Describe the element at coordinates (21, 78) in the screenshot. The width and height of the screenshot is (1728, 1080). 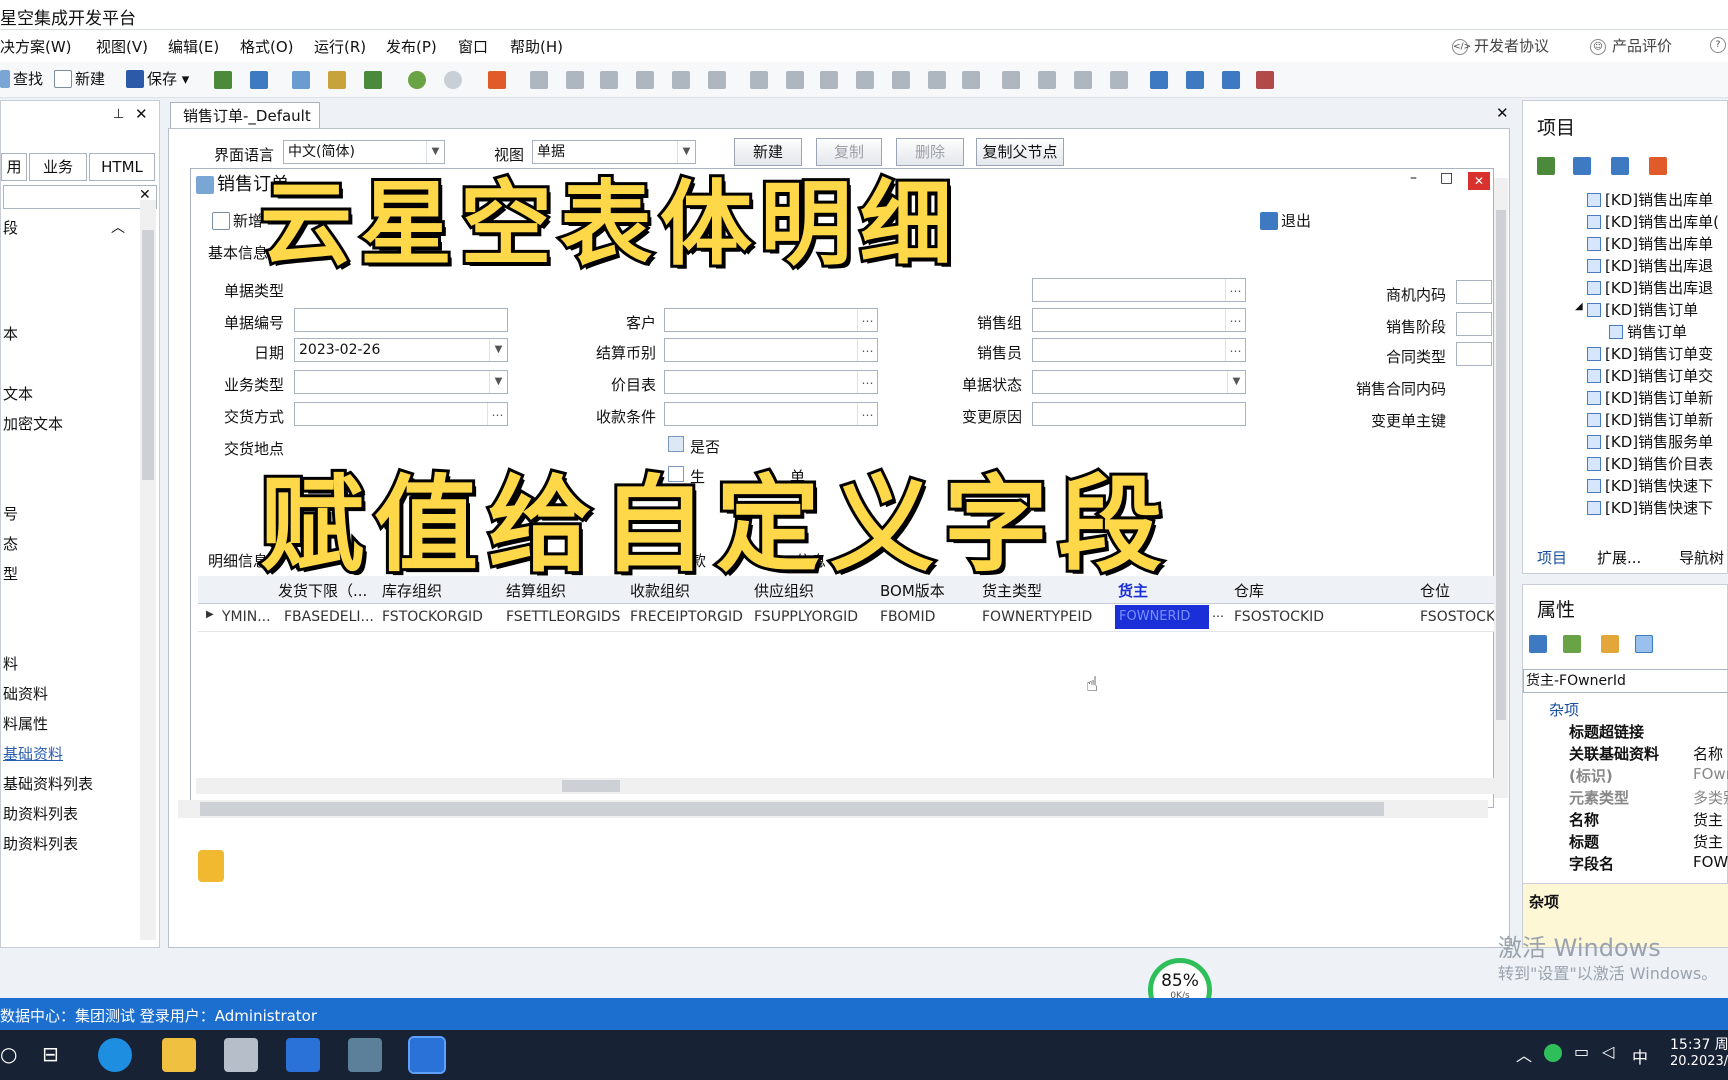
I see `find-button: 查找` at that location.